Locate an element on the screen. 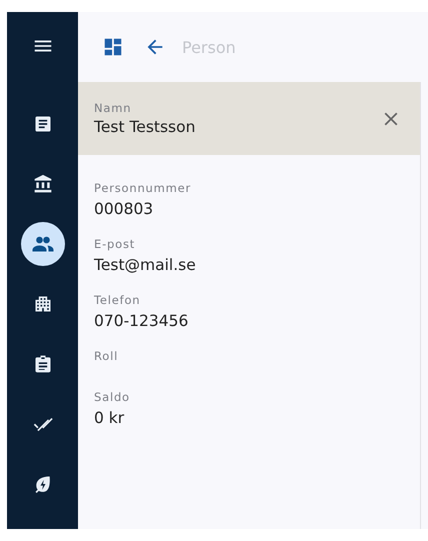 The image size is (428, 541). field-label: Telefon is located at coordinates (118, 300).